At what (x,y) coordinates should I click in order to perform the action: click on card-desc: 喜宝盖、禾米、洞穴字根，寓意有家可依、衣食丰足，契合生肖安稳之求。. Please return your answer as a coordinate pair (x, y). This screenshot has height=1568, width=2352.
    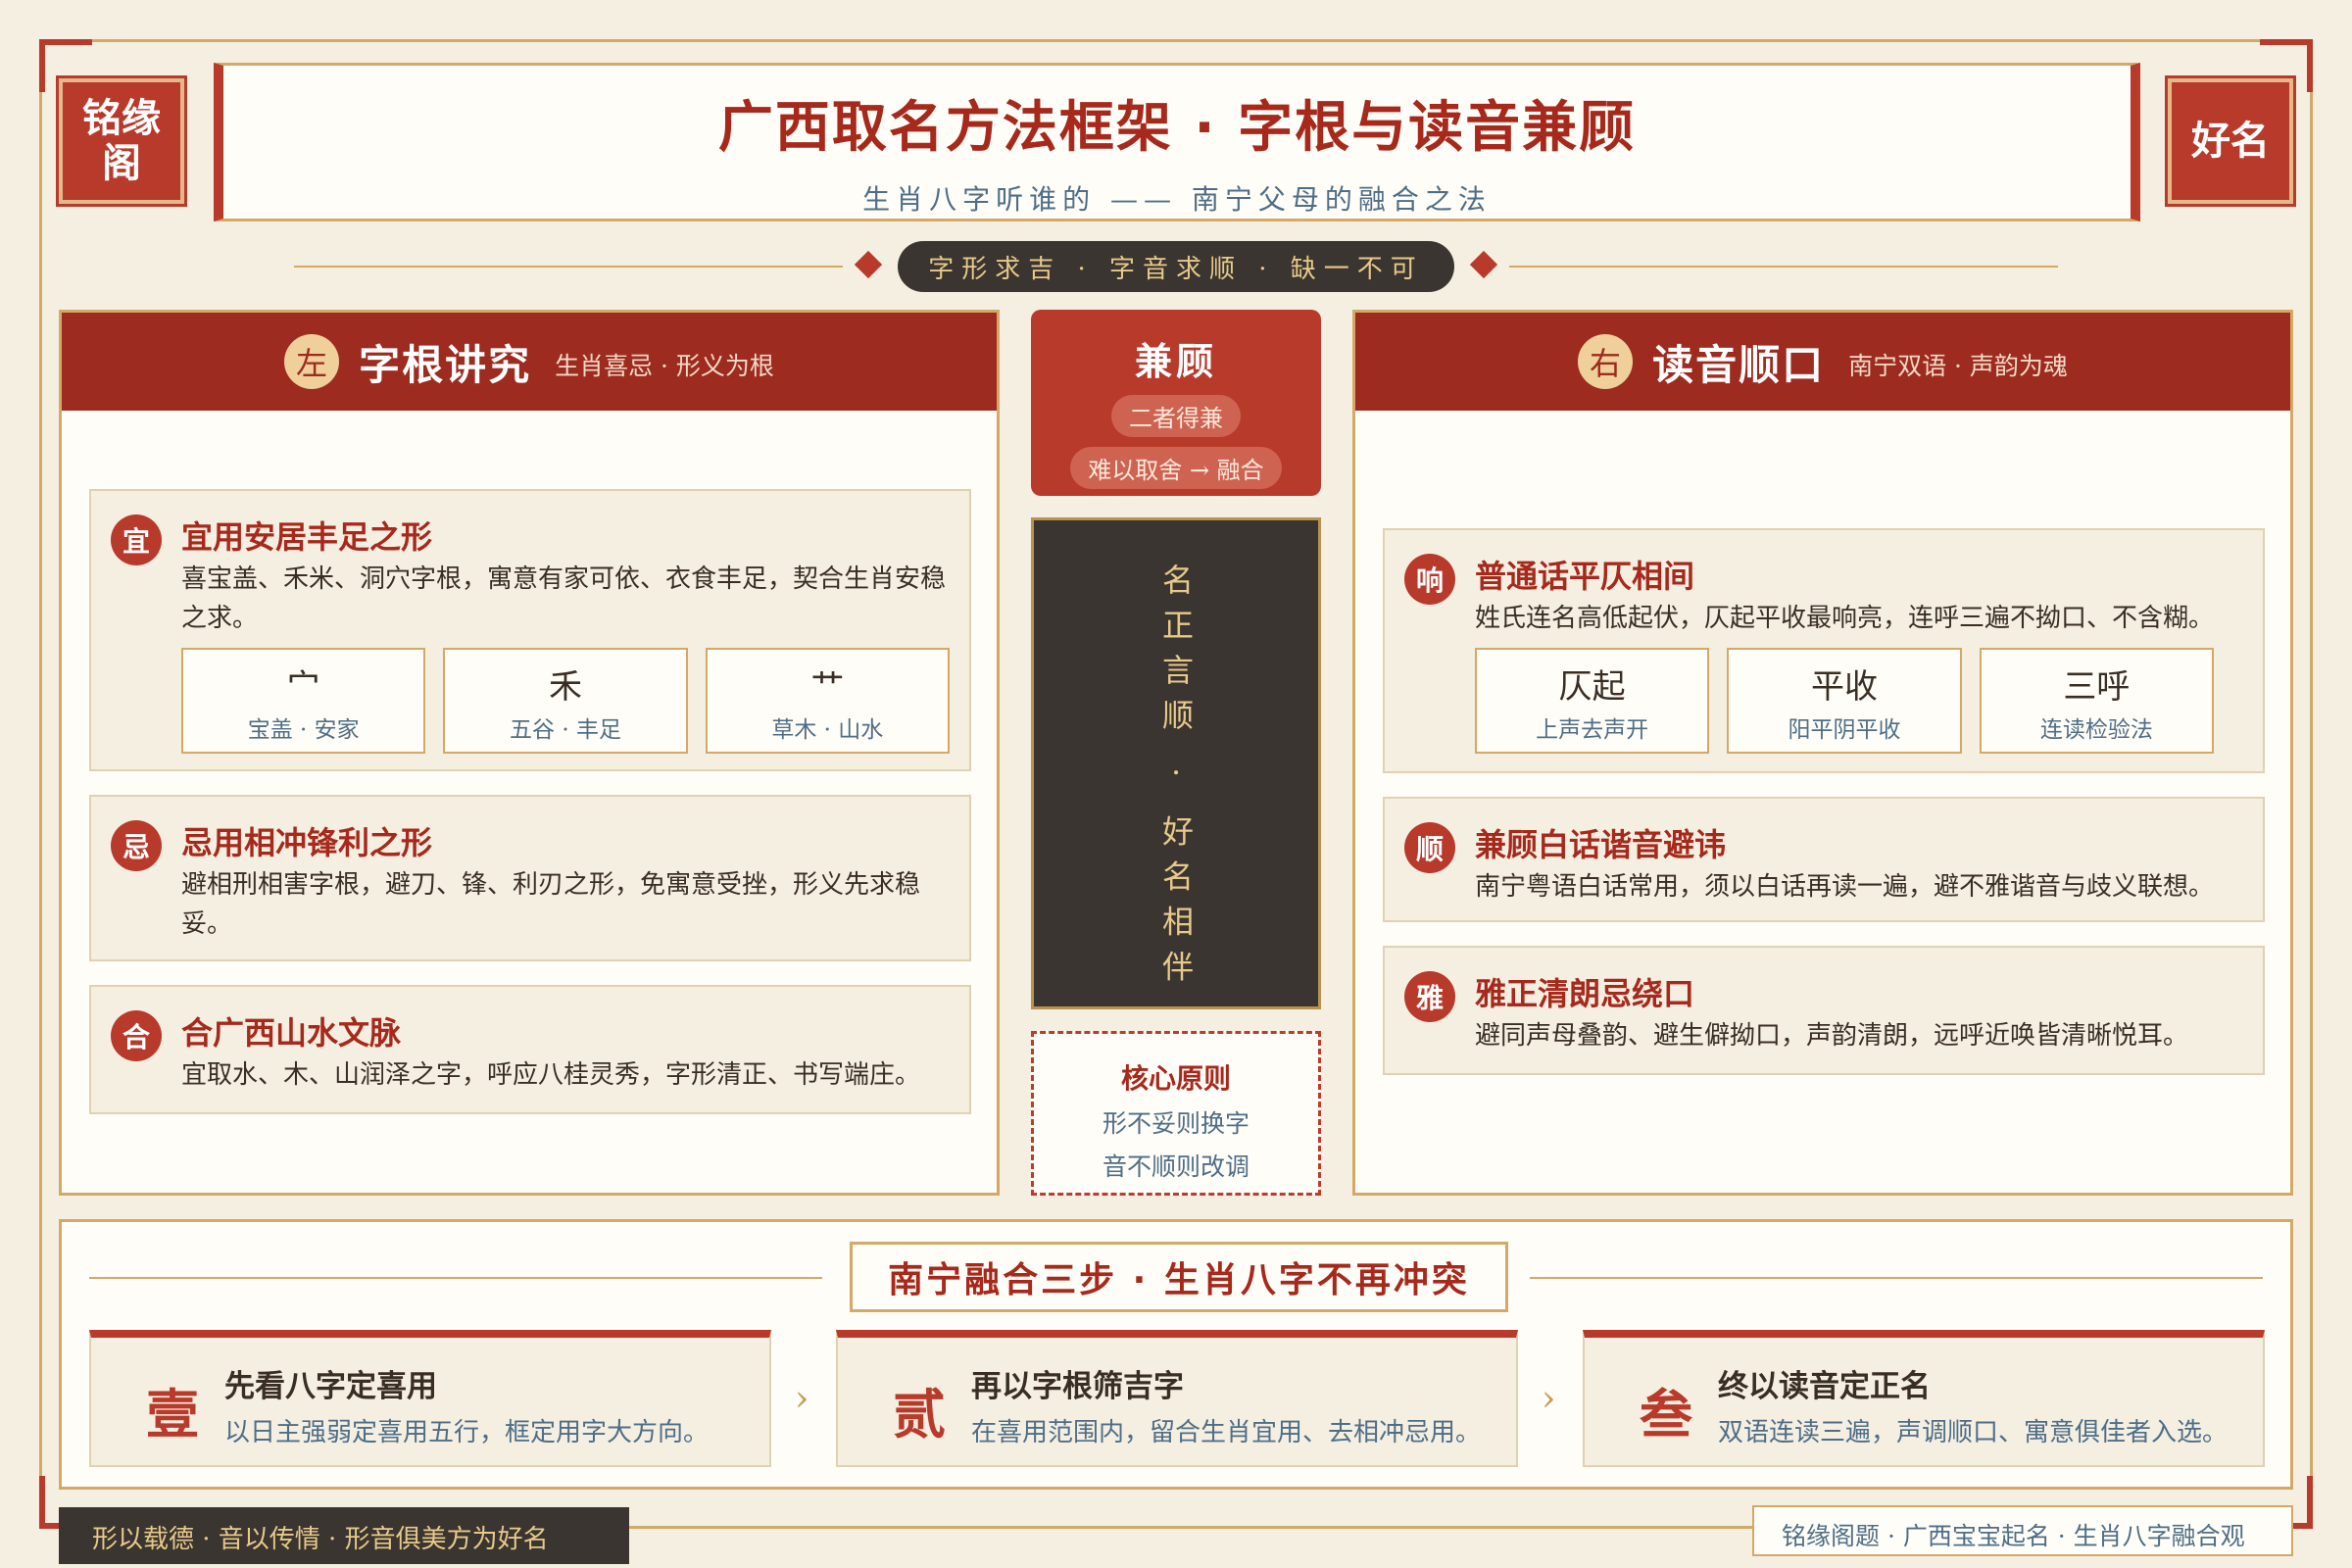
    Looking at the image, I should click on (564, 598).